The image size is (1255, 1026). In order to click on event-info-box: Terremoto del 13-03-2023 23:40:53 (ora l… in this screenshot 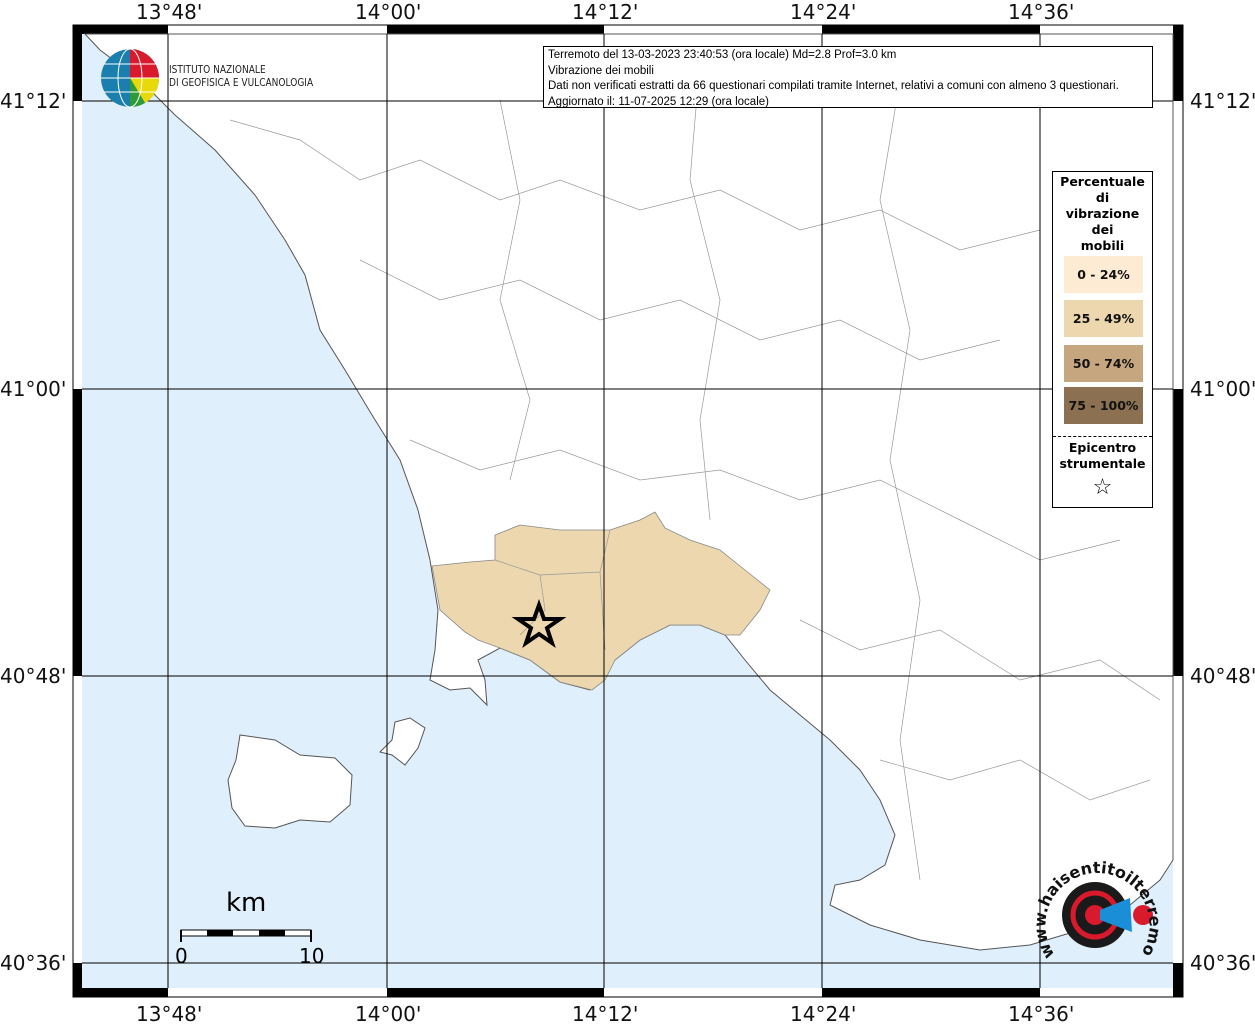, I will do `click(848, 77)`.